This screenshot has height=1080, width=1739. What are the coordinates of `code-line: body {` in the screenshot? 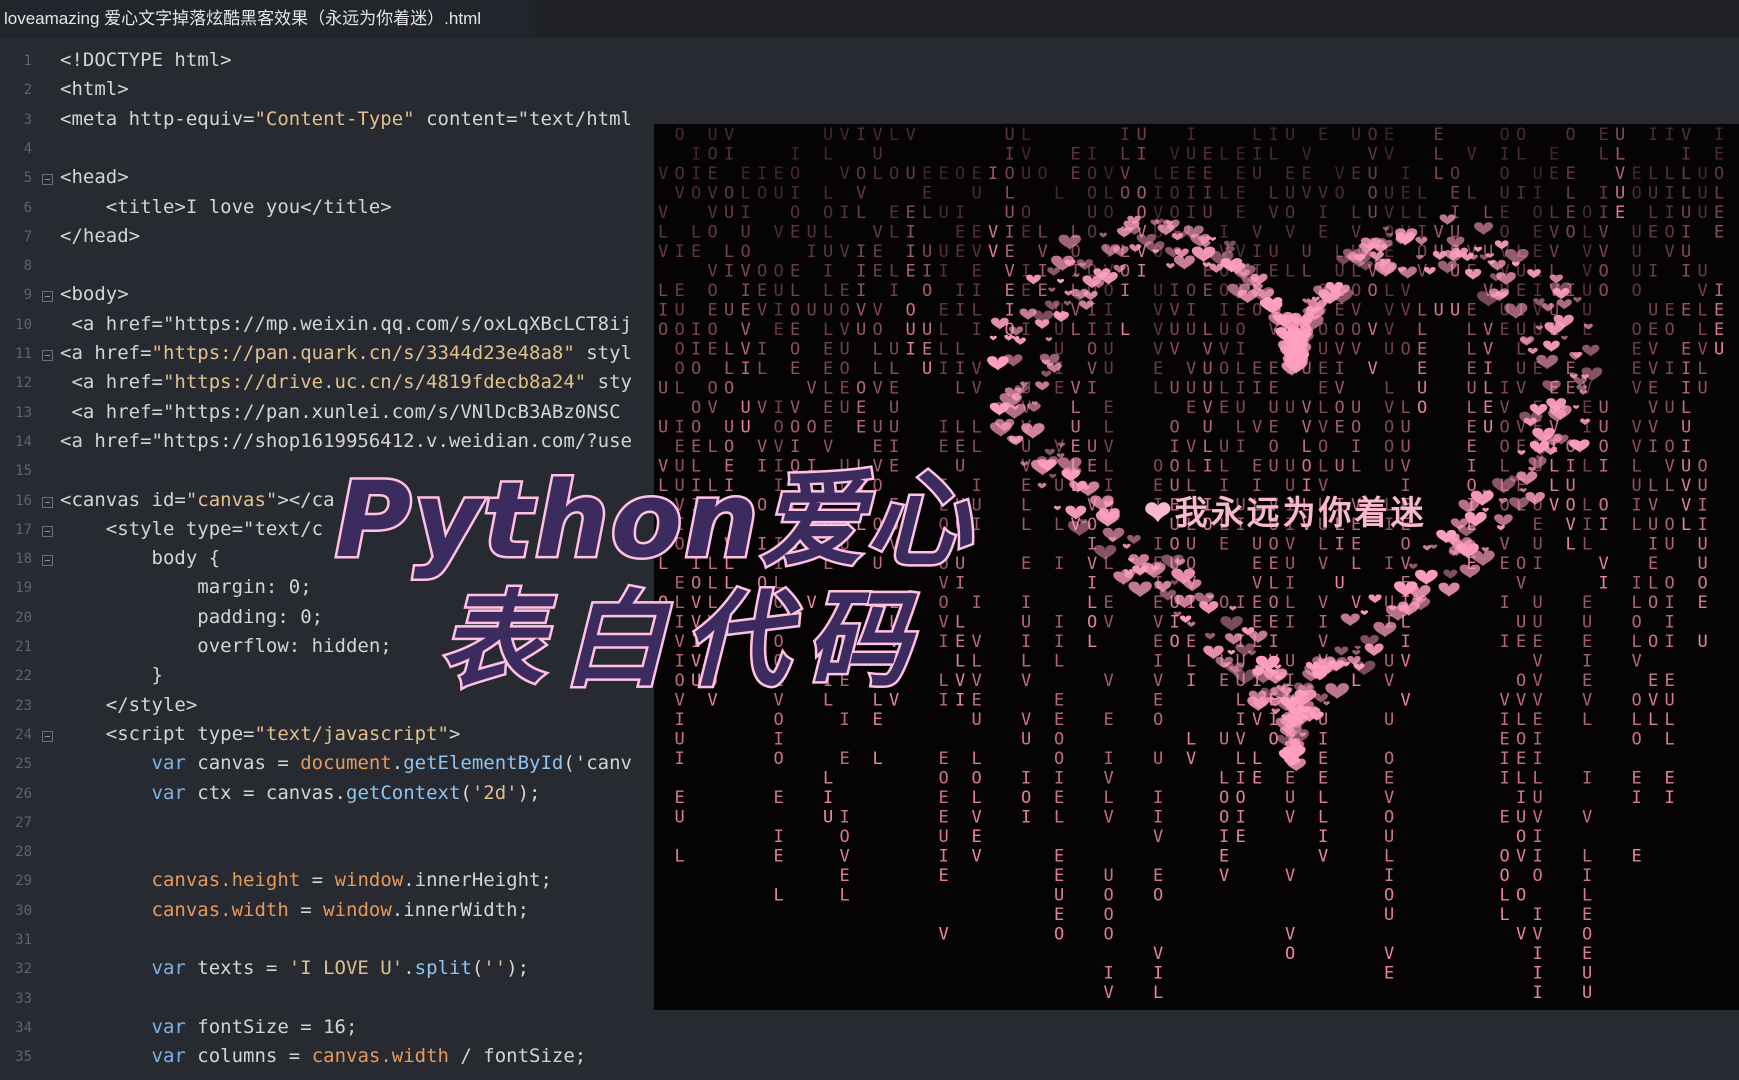 It's located at (140, 558).